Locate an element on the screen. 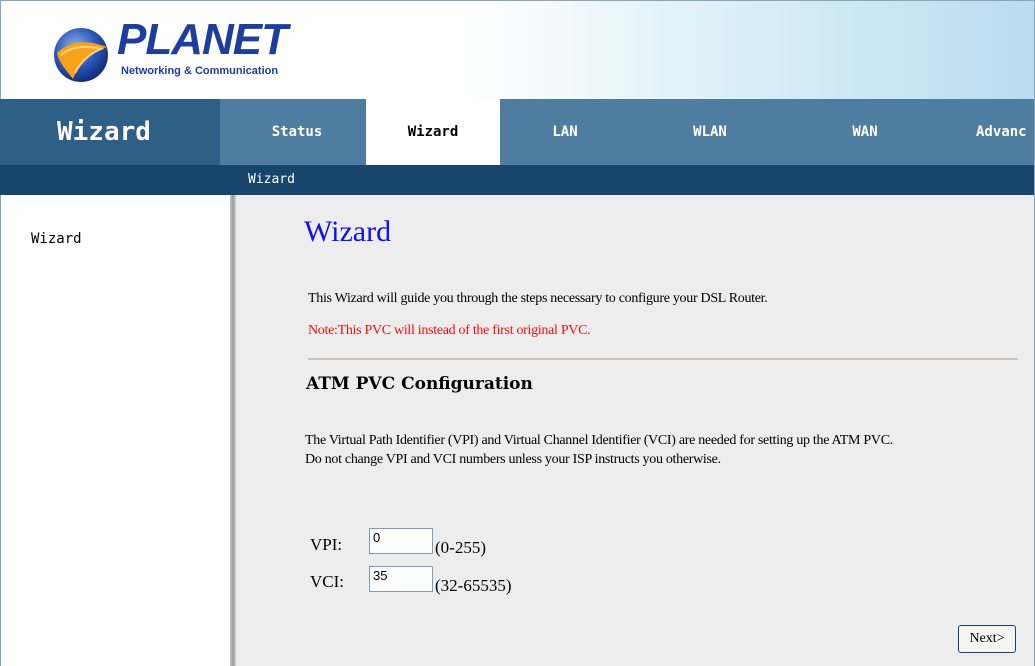 This screenshot has height=666, width=1035. main-nav-bar: Wizard Status Wizard LAN WLAN WAN Advanc is located at coordinates (517, 132).